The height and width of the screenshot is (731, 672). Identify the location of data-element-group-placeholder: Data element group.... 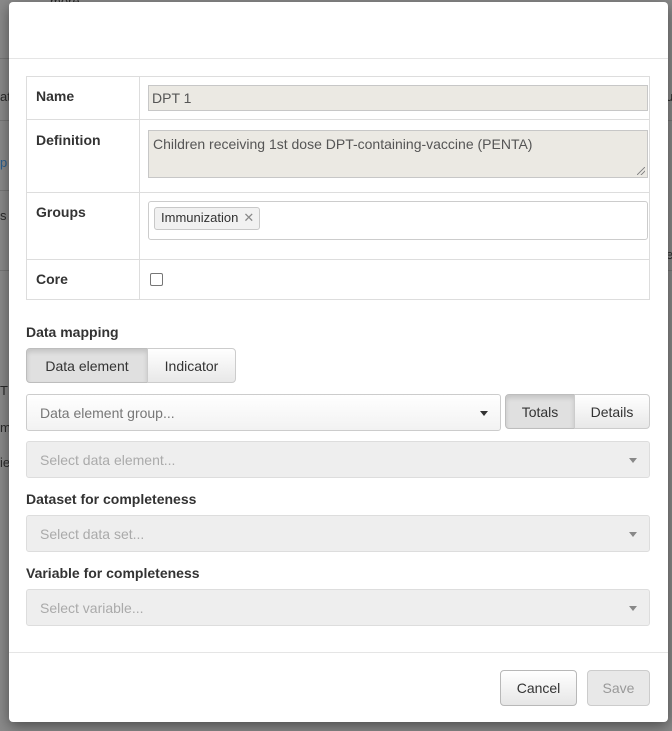
(107, 412).